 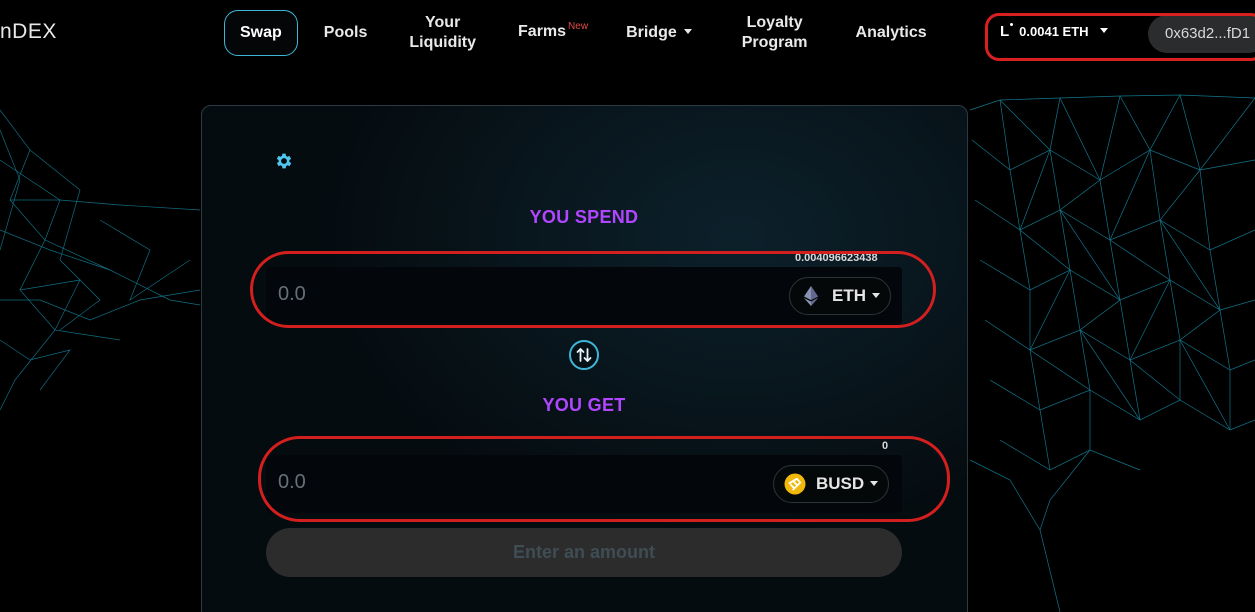 I want to click on nav-your-liquidity: Your Liquidity, so click(x=442, y=33).